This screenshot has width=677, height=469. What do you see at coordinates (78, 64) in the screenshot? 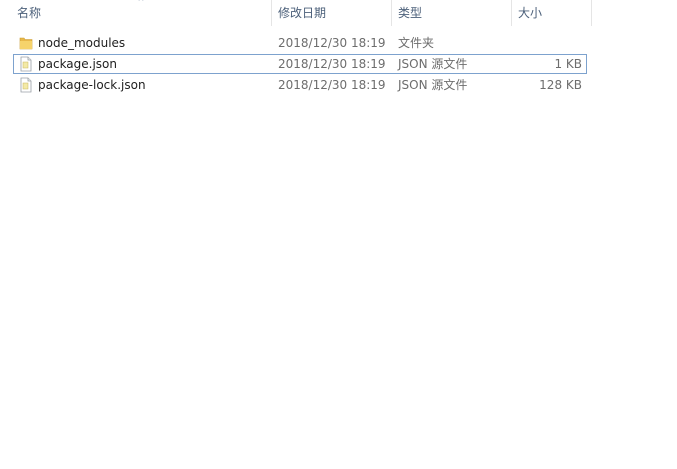
I see `file-name: package.json` at bounding box center [78, 64].